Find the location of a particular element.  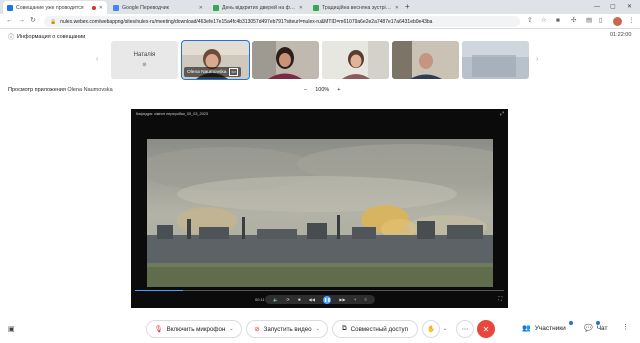

reading-list-icon: ▤ is located at coordinates (589, 21).